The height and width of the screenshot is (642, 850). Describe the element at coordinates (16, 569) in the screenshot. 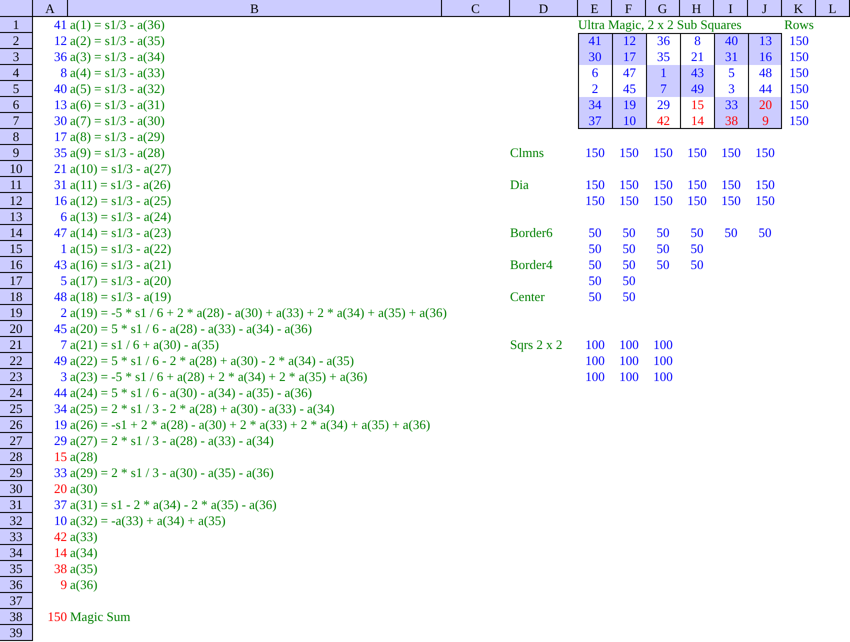

I see `row-header: 35` at that location.